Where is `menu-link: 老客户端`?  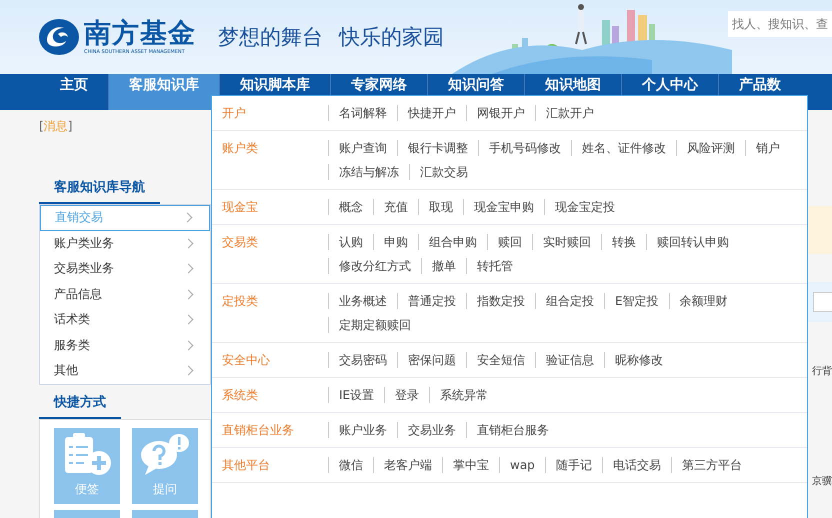 menu-link: 老客户端 is located at coordinates (407, 465).